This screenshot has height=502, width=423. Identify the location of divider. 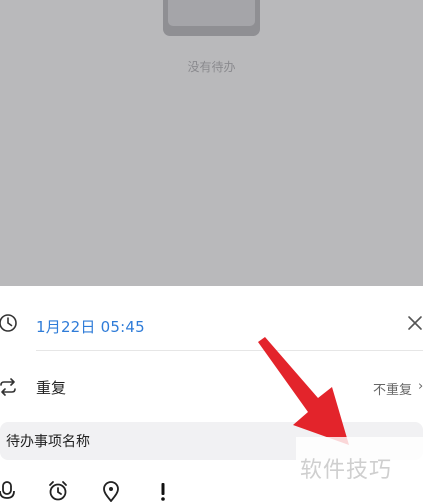
(229, 350).